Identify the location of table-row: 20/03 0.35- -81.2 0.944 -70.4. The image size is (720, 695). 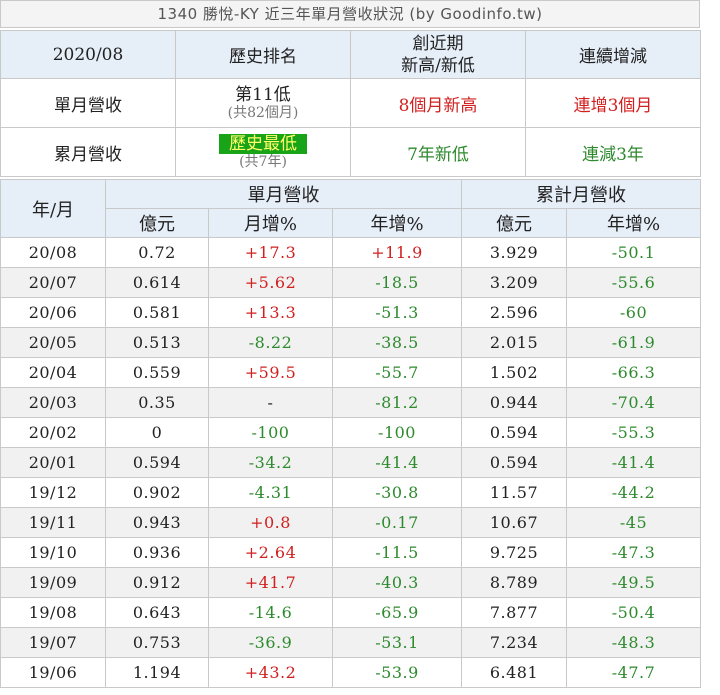
(351, 402).